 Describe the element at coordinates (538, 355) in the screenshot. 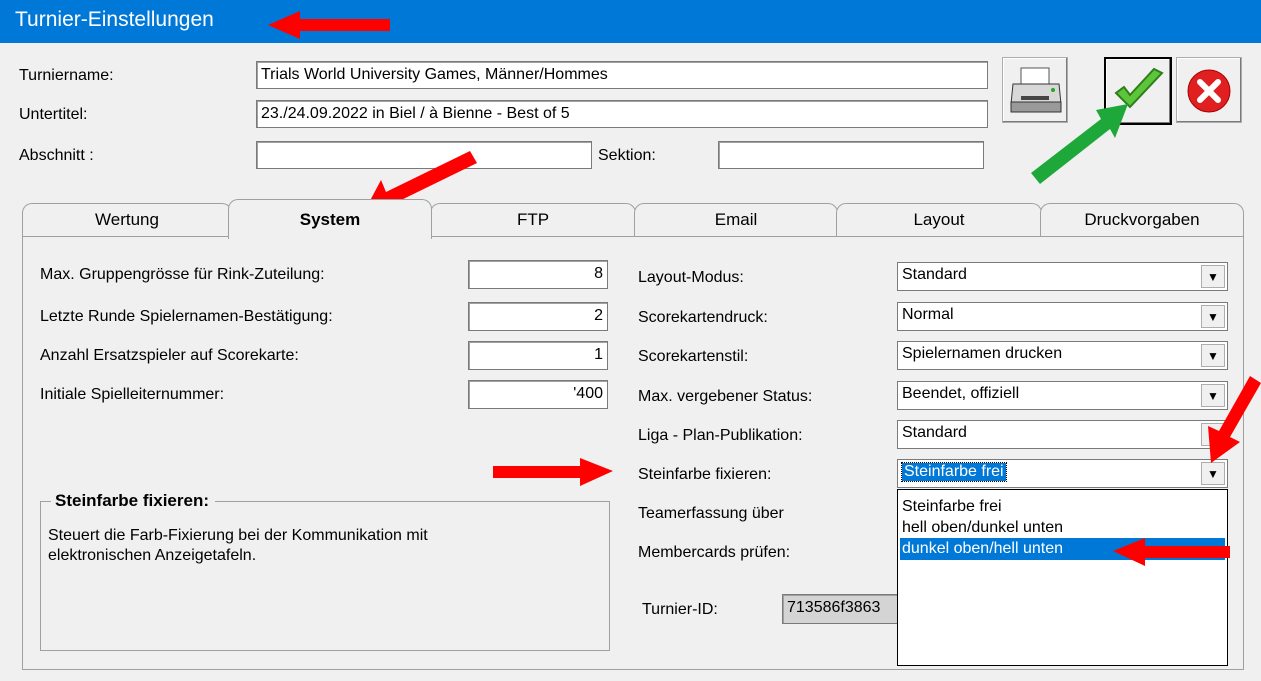

I see `substitute-count-input: 1` at that location.